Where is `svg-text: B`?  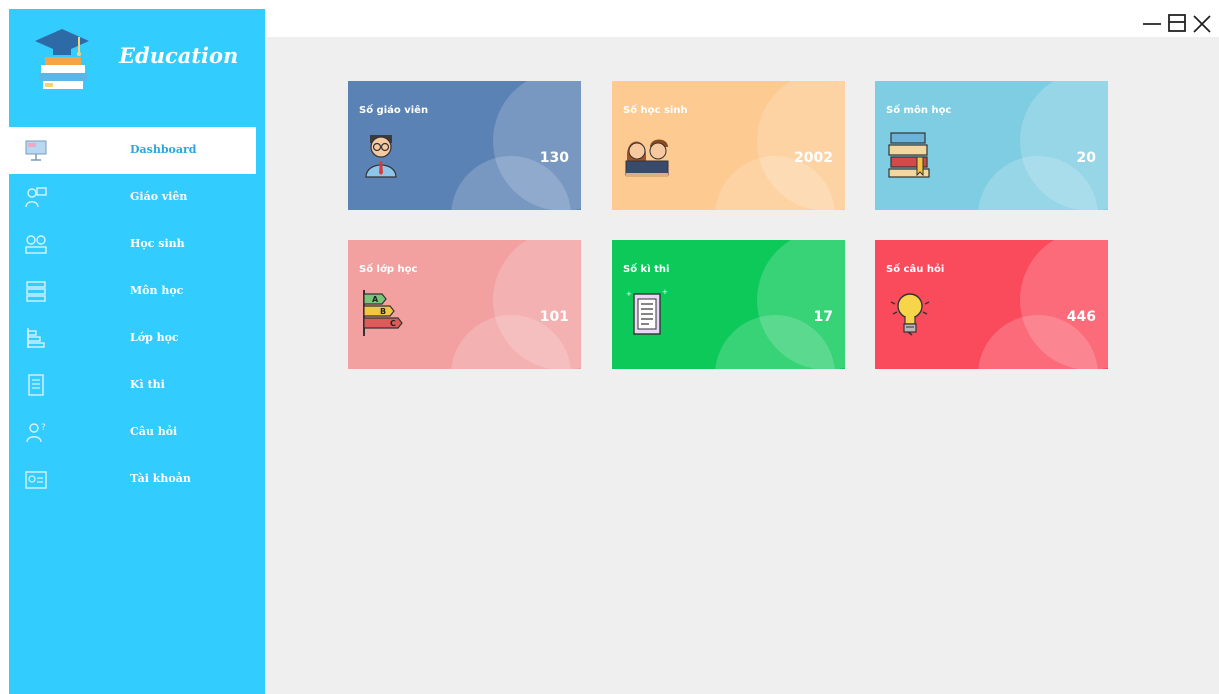
svg-text: B is located at coordinates (383, 311).